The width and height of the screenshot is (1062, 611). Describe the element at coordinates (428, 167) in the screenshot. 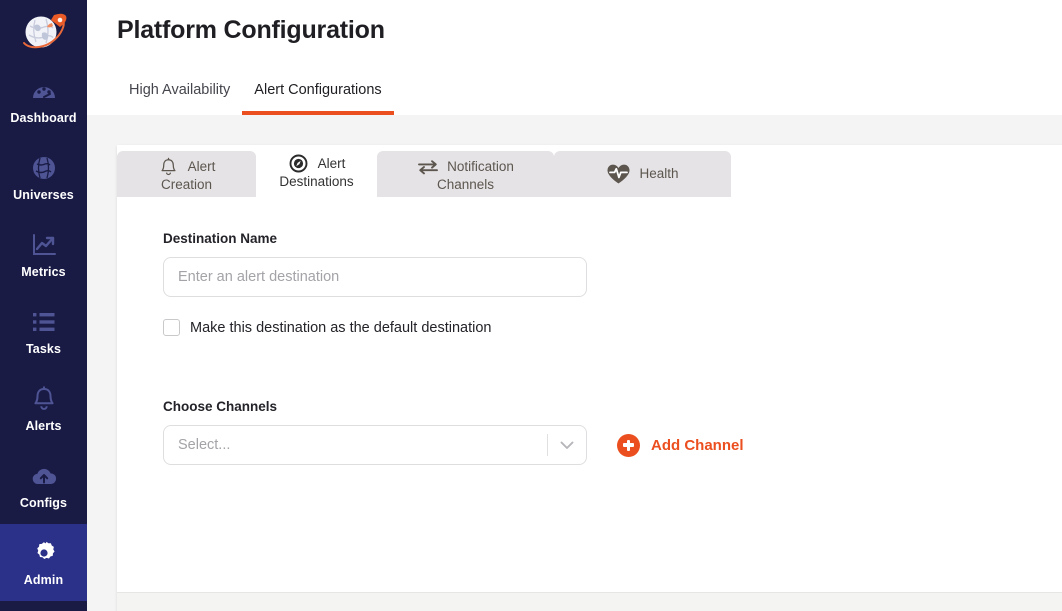

I see `exchange-arrows-icon` at that location.